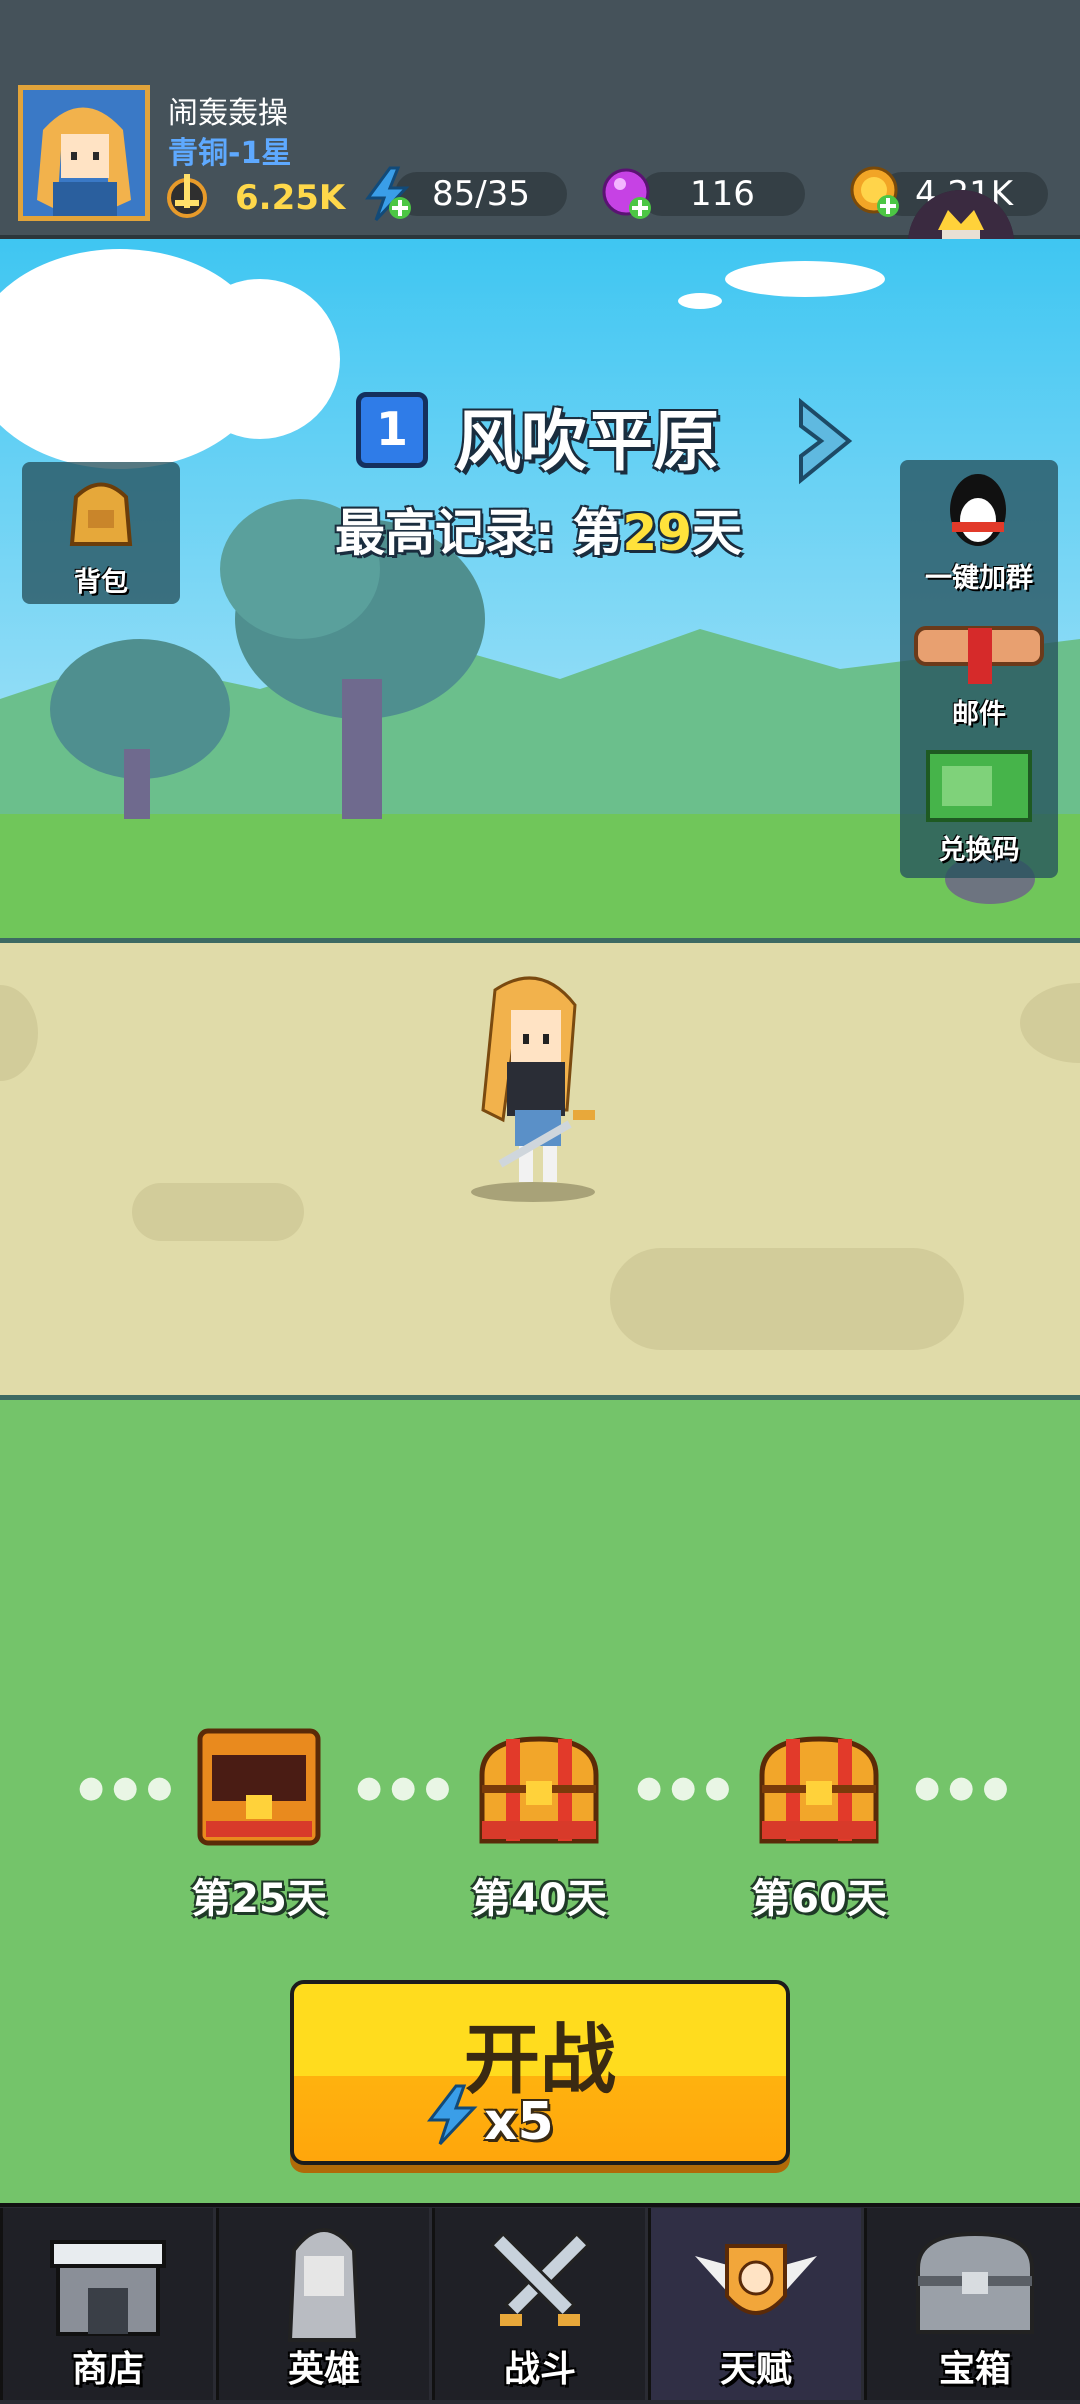  I want to click on tab-chest-label: 宝箱, so click(974, 2369).